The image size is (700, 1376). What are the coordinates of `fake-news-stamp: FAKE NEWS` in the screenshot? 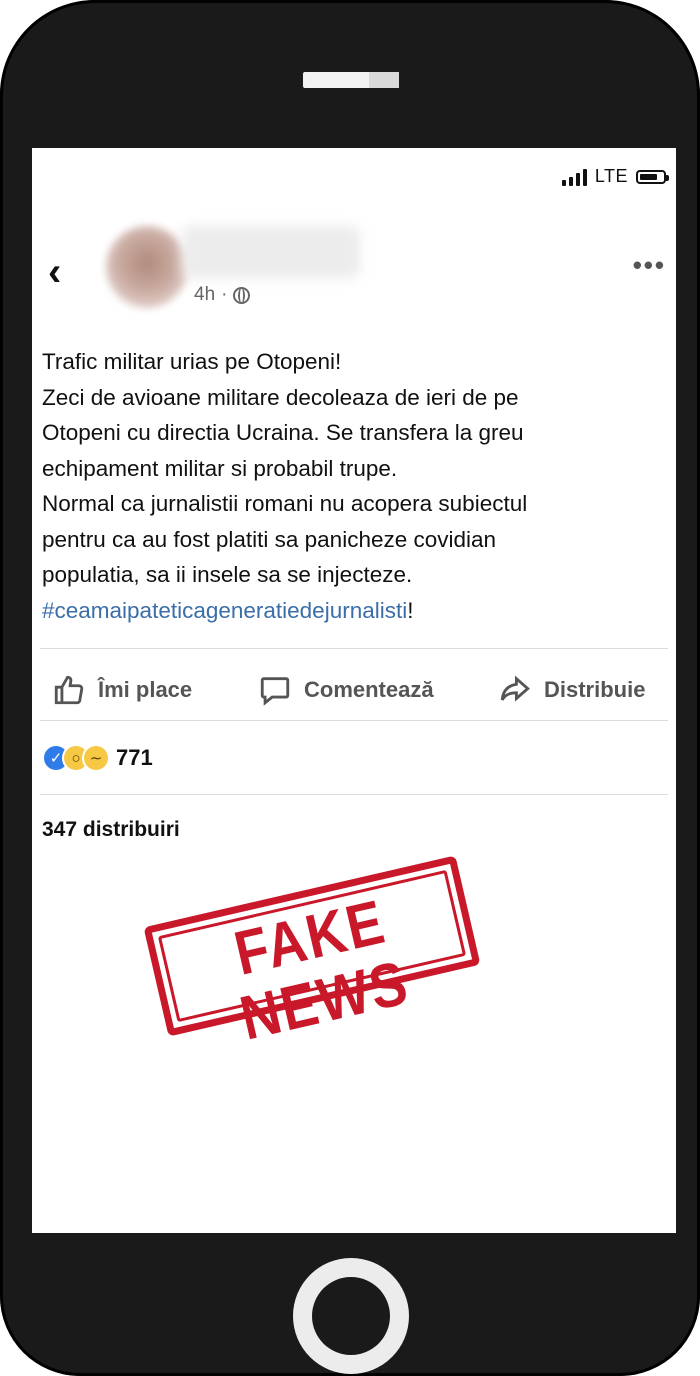 It's located at (312, 954).